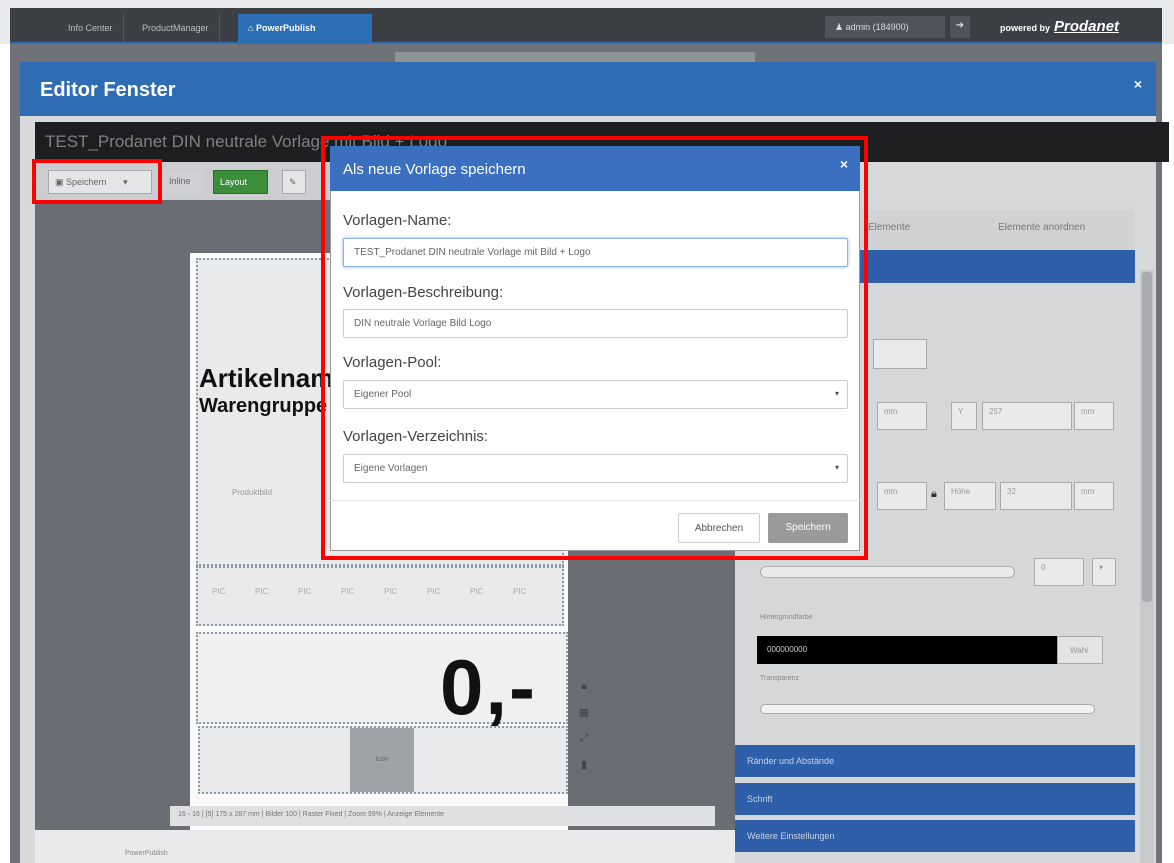  I want to click on properties-tabs: Elemente Elemente anordnen, so click(996, 230).